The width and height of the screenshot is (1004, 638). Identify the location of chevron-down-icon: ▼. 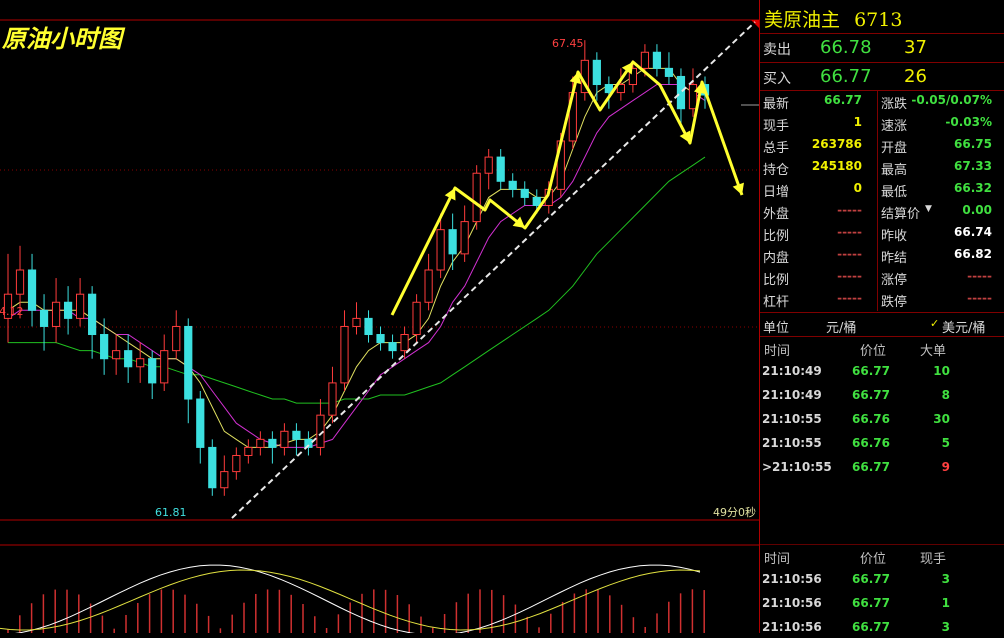
(928, 209).